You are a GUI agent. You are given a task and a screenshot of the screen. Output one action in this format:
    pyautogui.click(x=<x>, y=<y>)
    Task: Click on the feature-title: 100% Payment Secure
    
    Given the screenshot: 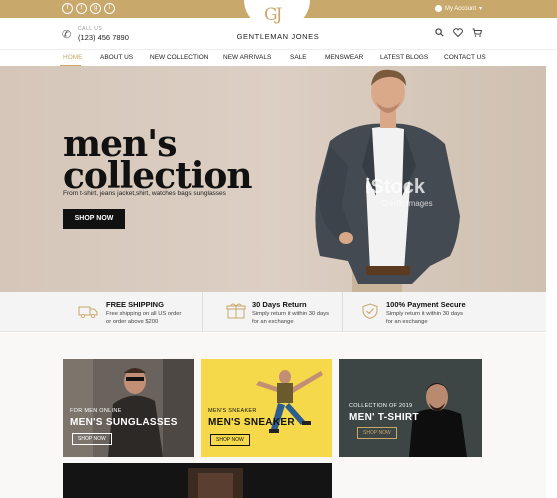 What is the action you would take?
    pyautogui.click(x=426, y=304)
    